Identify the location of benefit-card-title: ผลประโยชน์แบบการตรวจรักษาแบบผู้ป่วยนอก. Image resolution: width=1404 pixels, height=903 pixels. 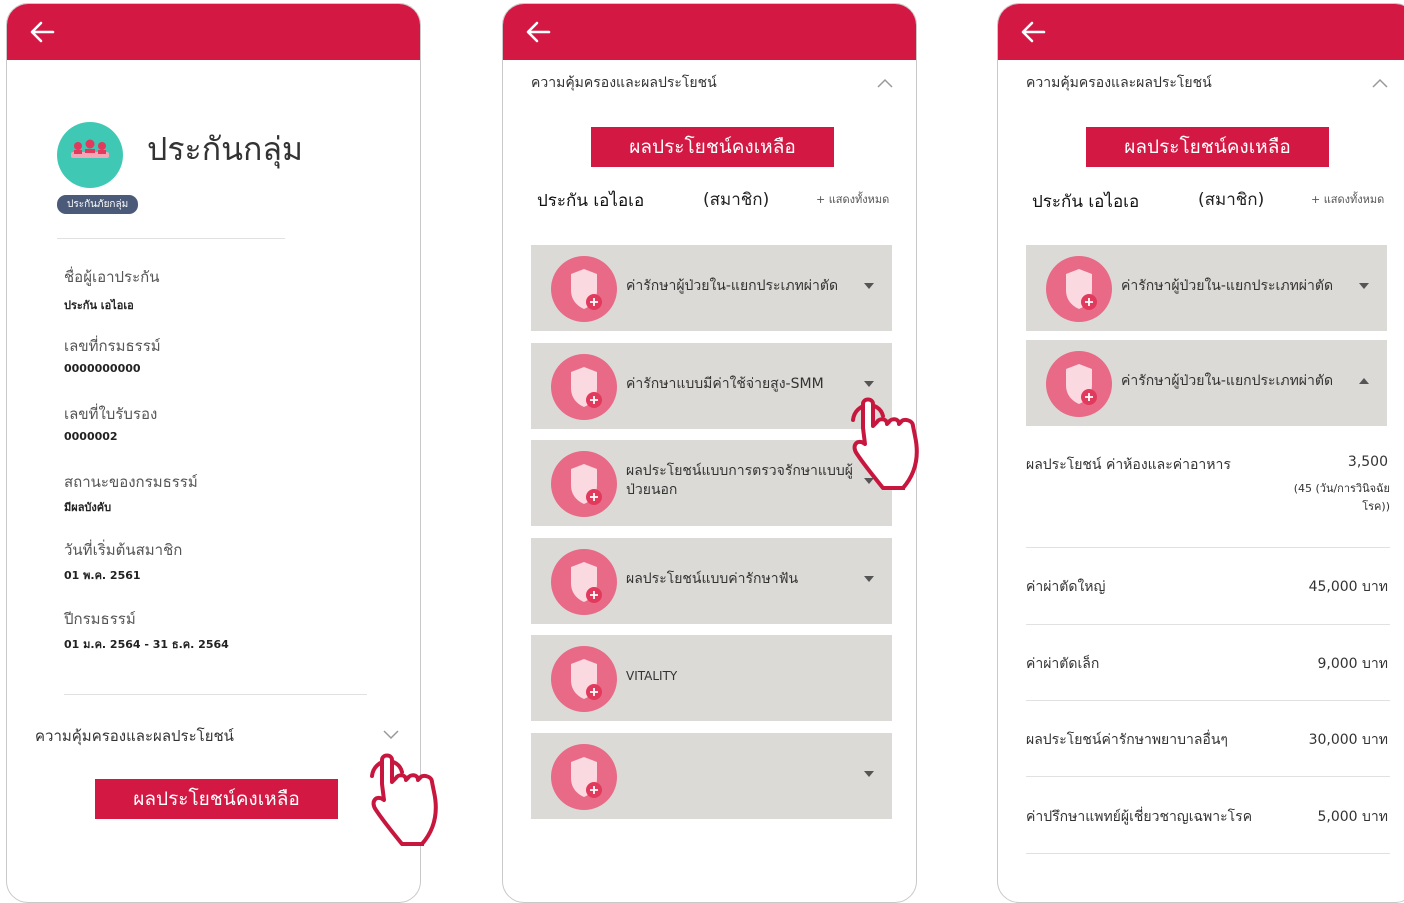
(739, 480).